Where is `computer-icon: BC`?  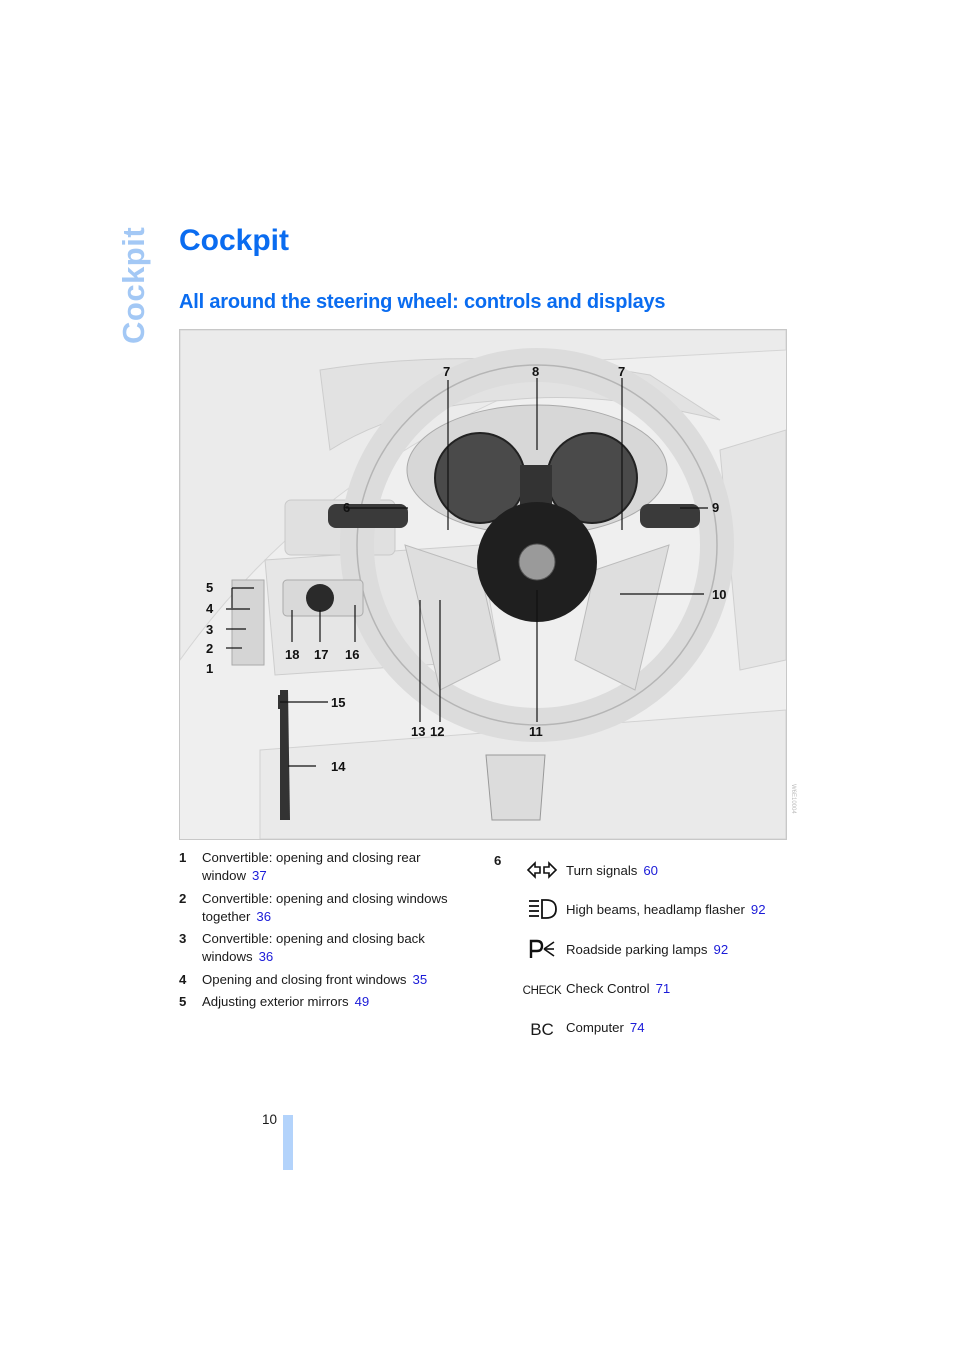 computer-icon: BC is located at coordinates (542, 1029).